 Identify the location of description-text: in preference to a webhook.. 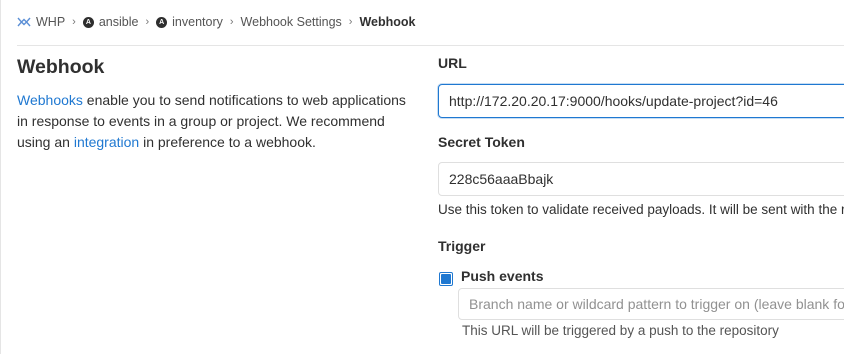
(227, 142).